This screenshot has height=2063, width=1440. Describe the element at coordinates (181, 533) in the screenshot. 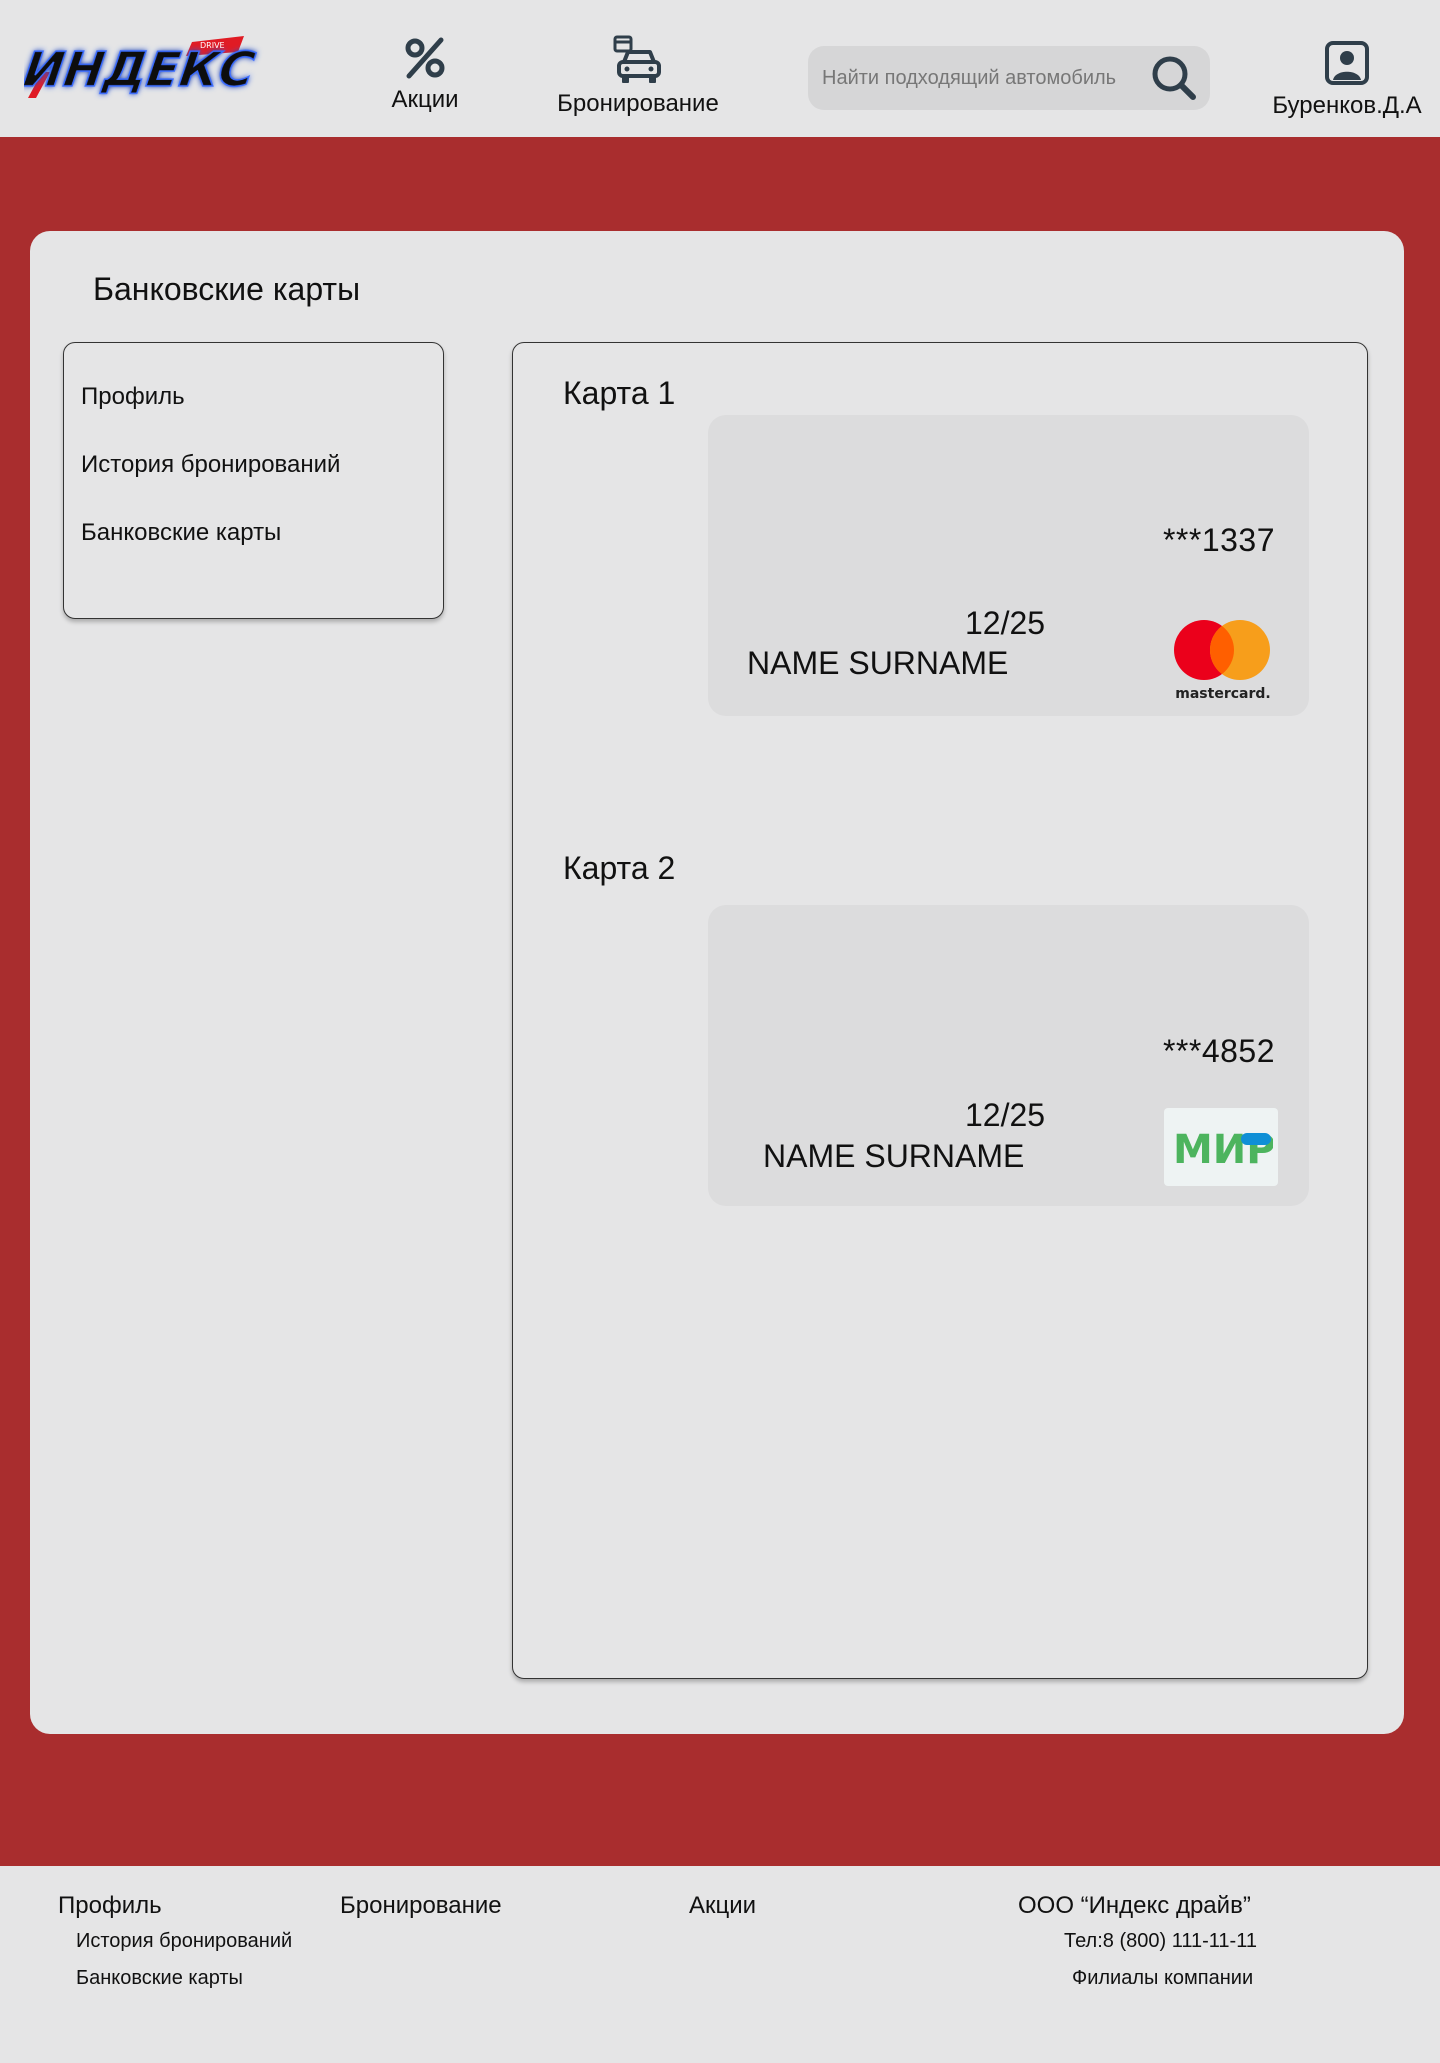

I see `sidebar-item-bank-cards: Банковские карты` at that location.